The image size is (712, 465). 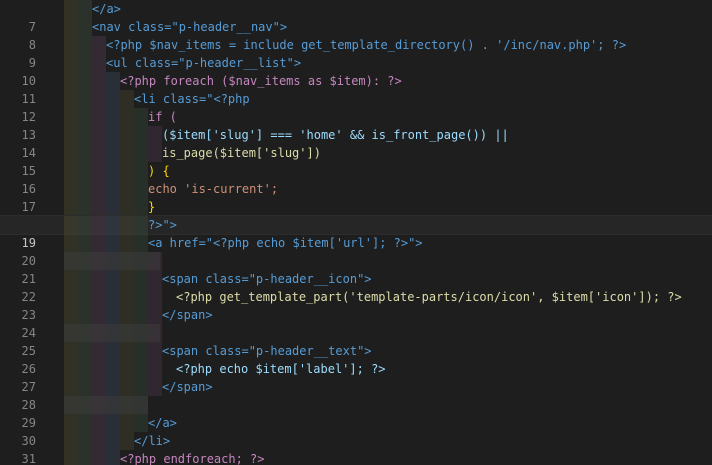 I want to click on code-line: 28 </span>, so click(x=356, y=395).